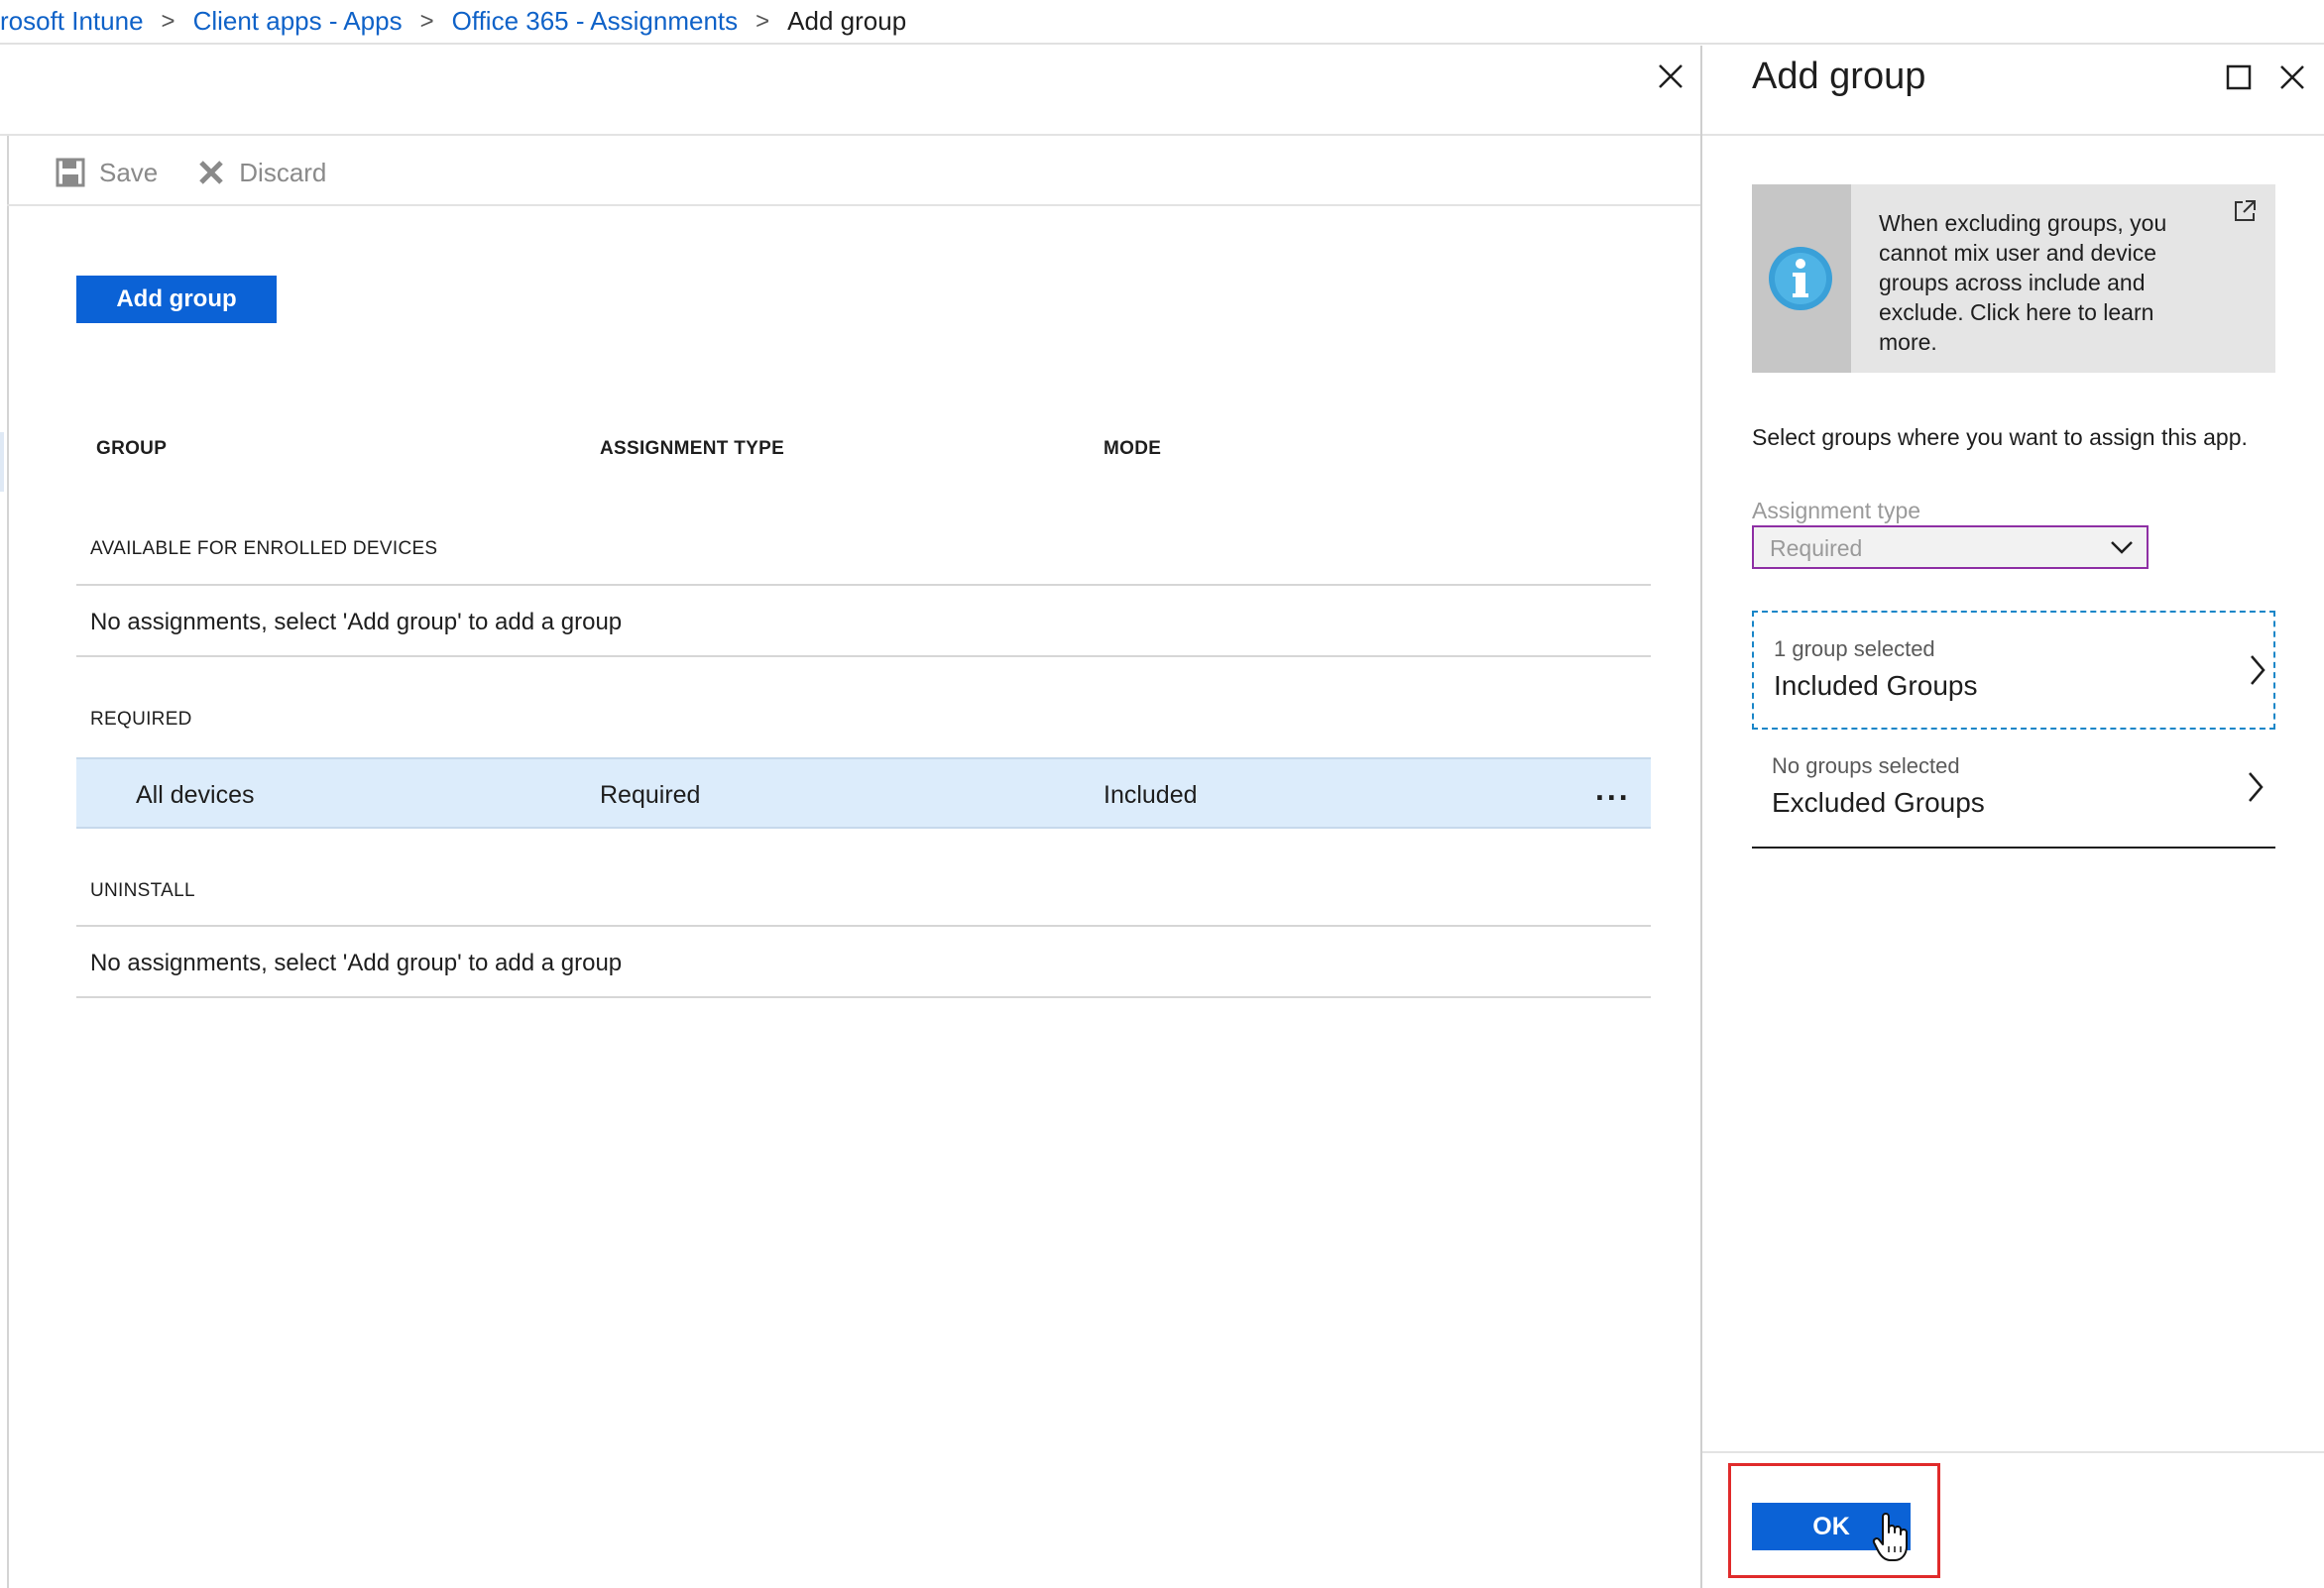 The width and height of the screenshot is (2324, 1588). Describe the element at coordinates (2013, 135) in the screenshot. I see `panel-header-divider` at that location.